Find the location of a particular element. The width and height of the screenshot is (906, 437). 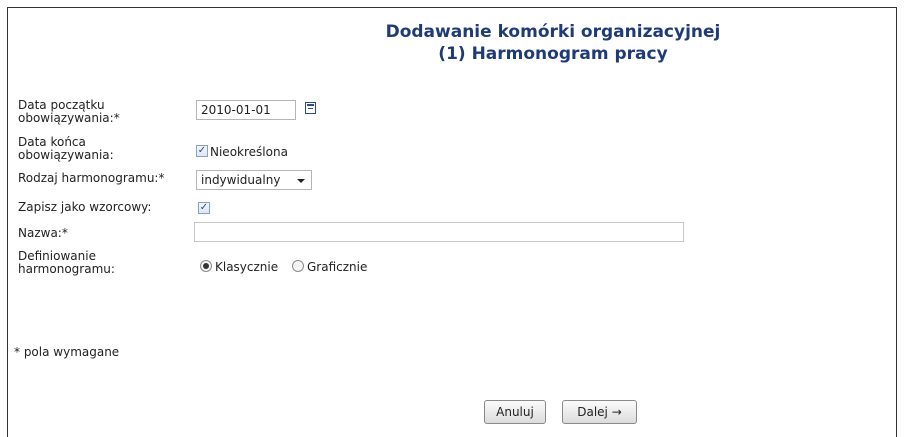

save-template-label: Zapisz jako wzorcowy: is located at coordinates (85, 207).